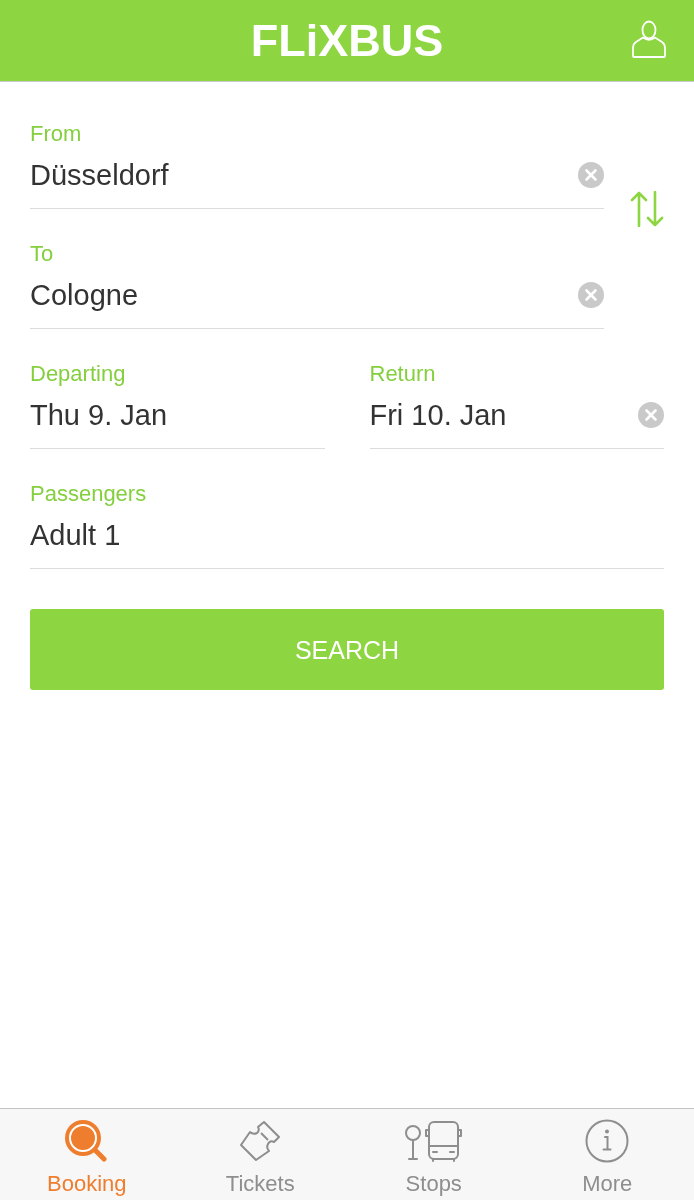 This screenshot has height=1200, width=694. I want to click on user-icon, so click(649, 39).